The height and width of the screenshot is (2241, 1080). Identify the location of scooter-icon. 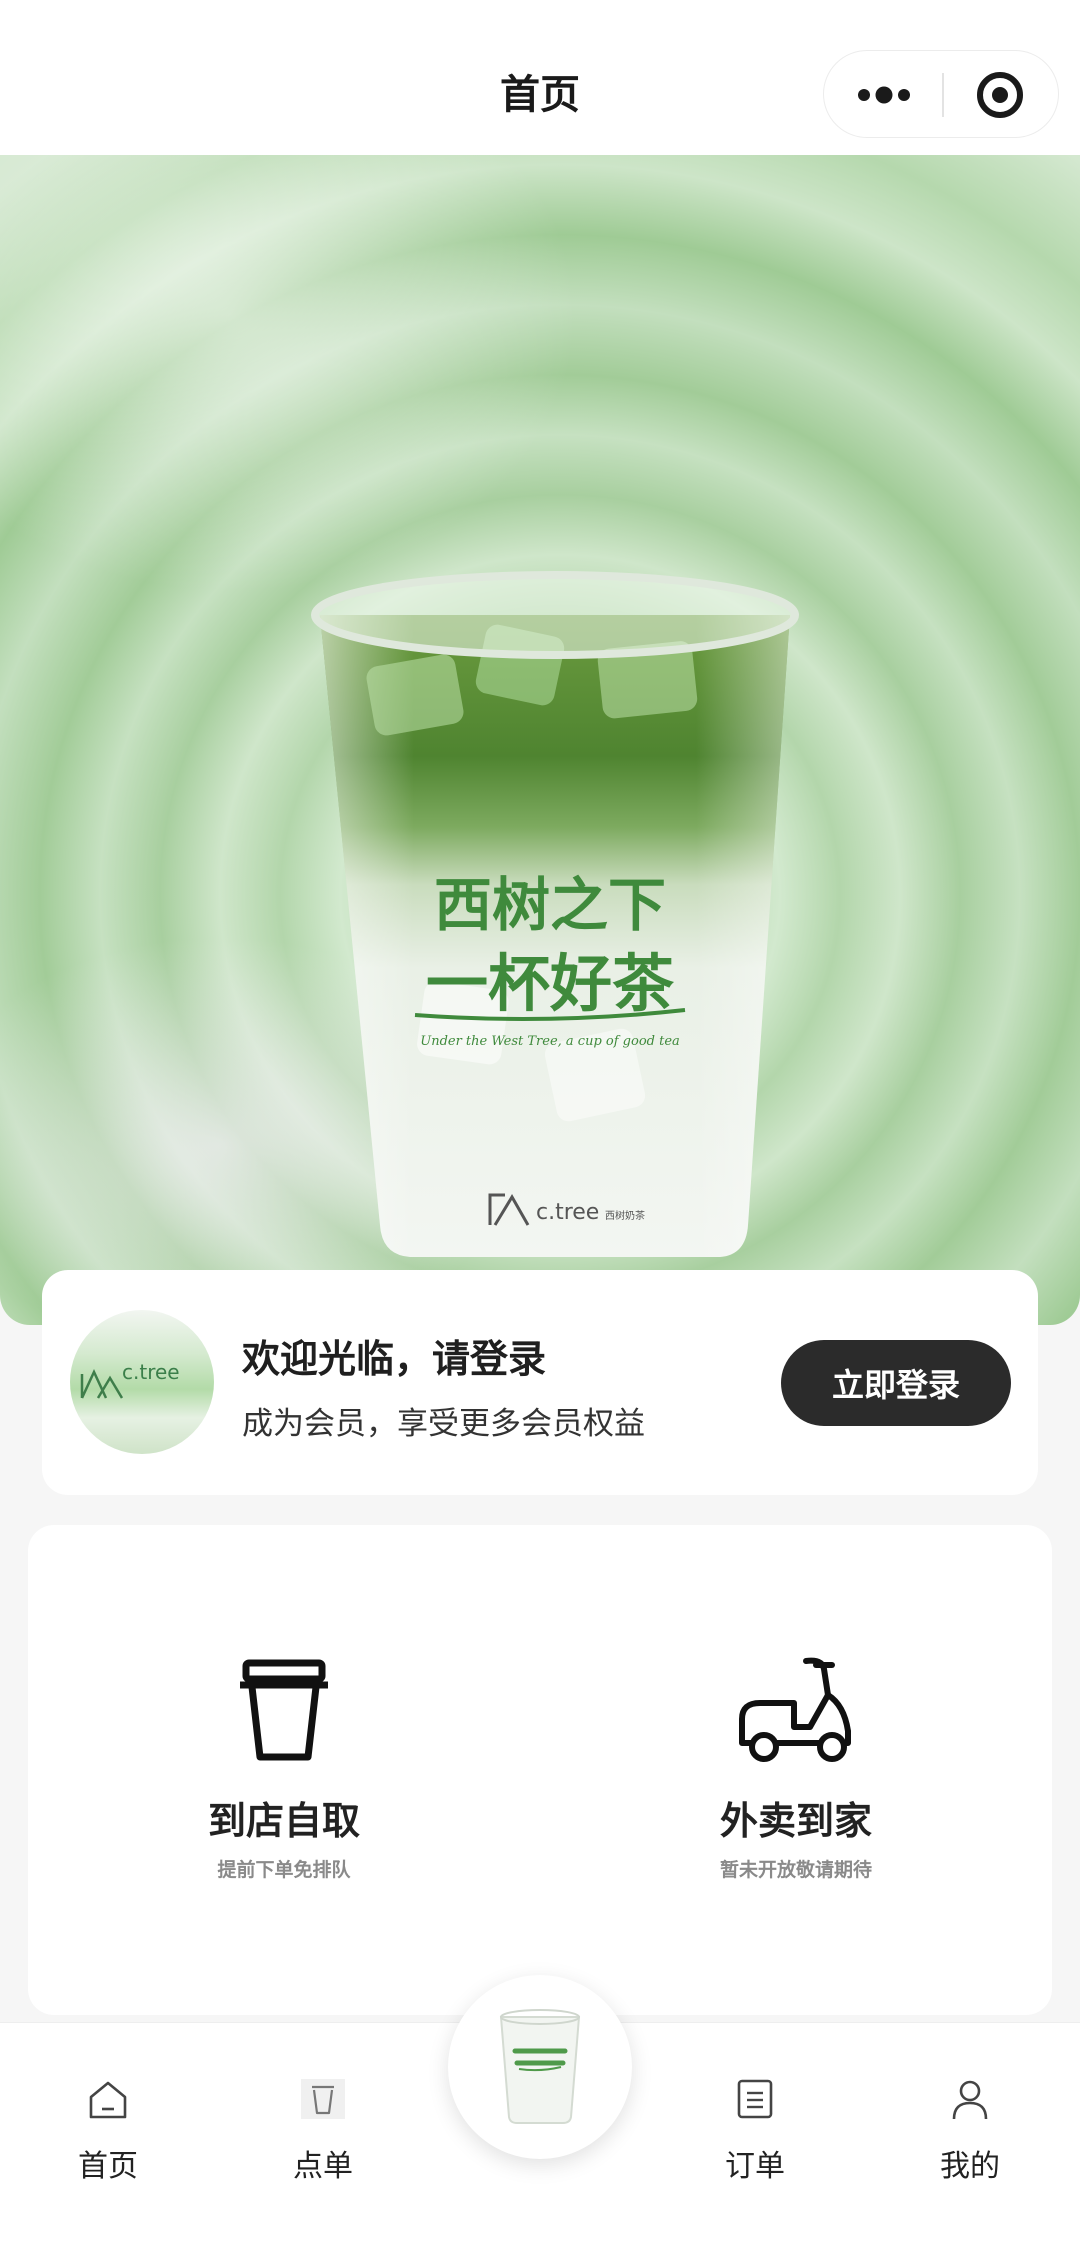
(795, 1709).